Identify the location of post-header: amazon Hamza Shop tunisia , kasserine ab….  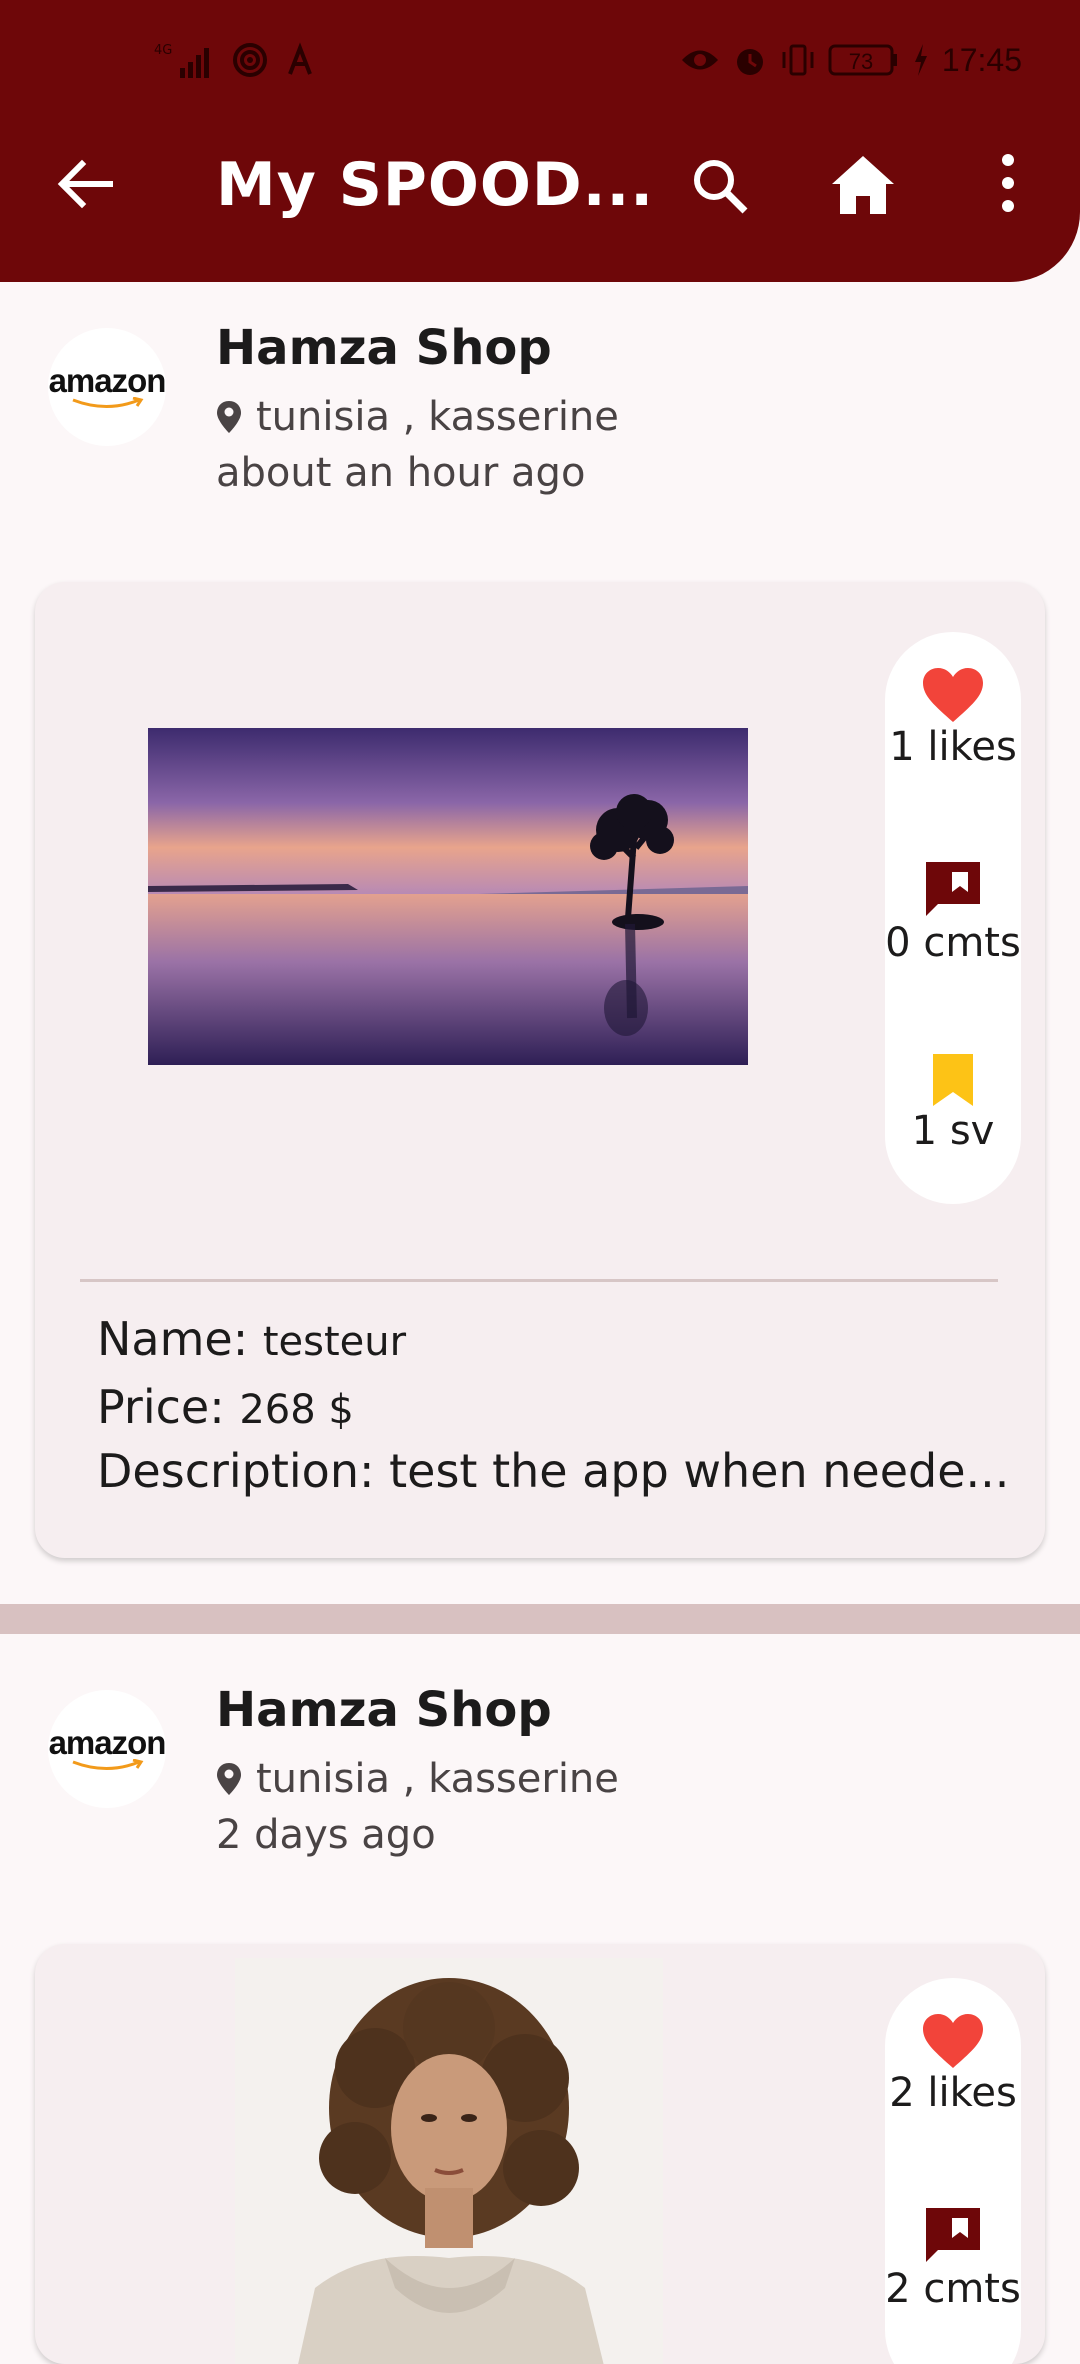
(540, 400).